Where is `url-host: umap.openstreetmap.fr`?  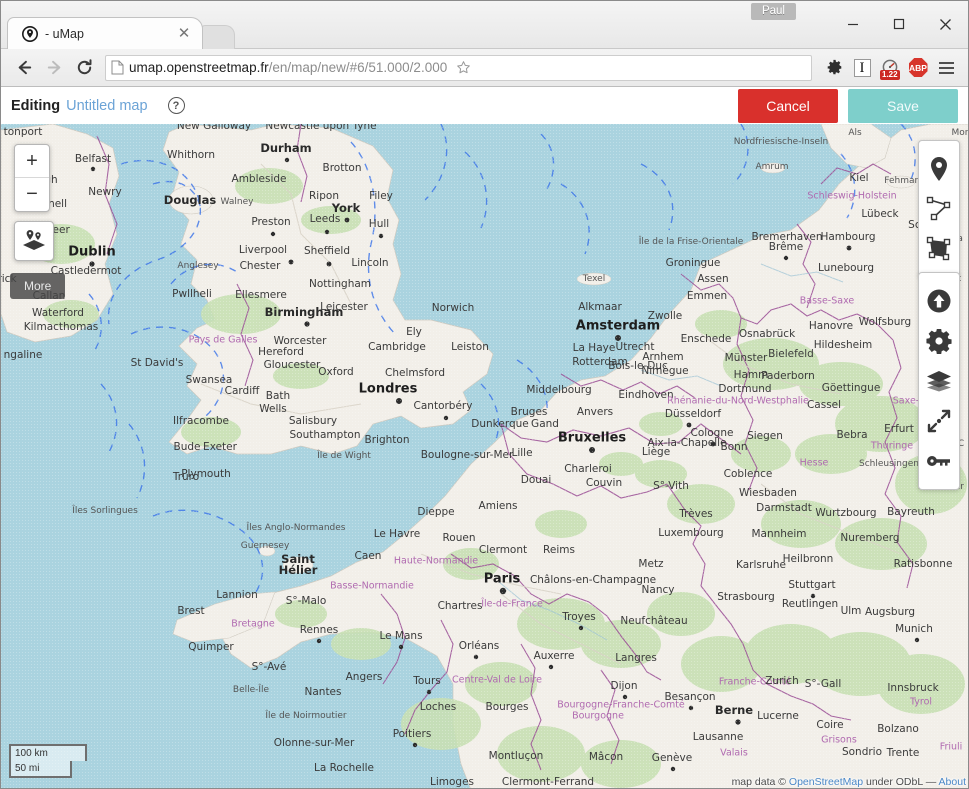
url-host: umap.openstreetmap.fr is located at coordinates (199, 67).